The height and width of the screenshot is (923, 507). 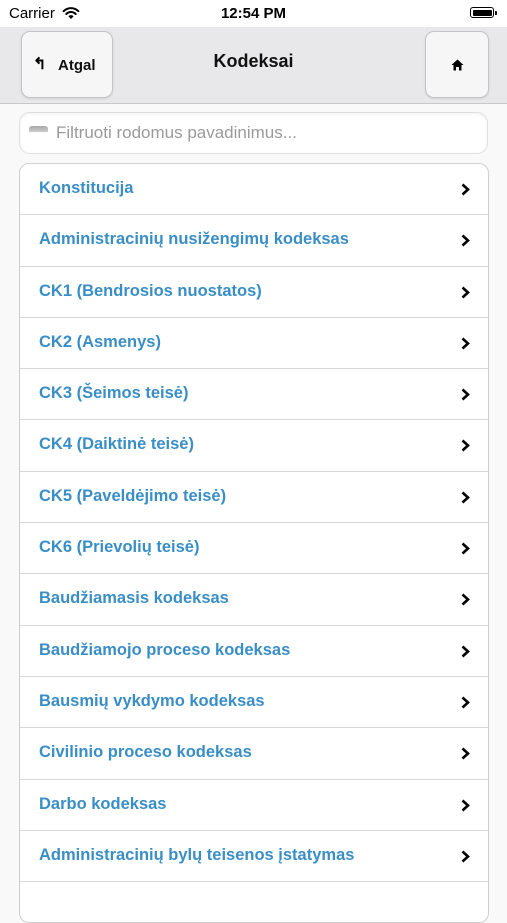 I want to click on list-item-label: Baudžiamojo proceso kodeksas, so click(x=165, y=649).